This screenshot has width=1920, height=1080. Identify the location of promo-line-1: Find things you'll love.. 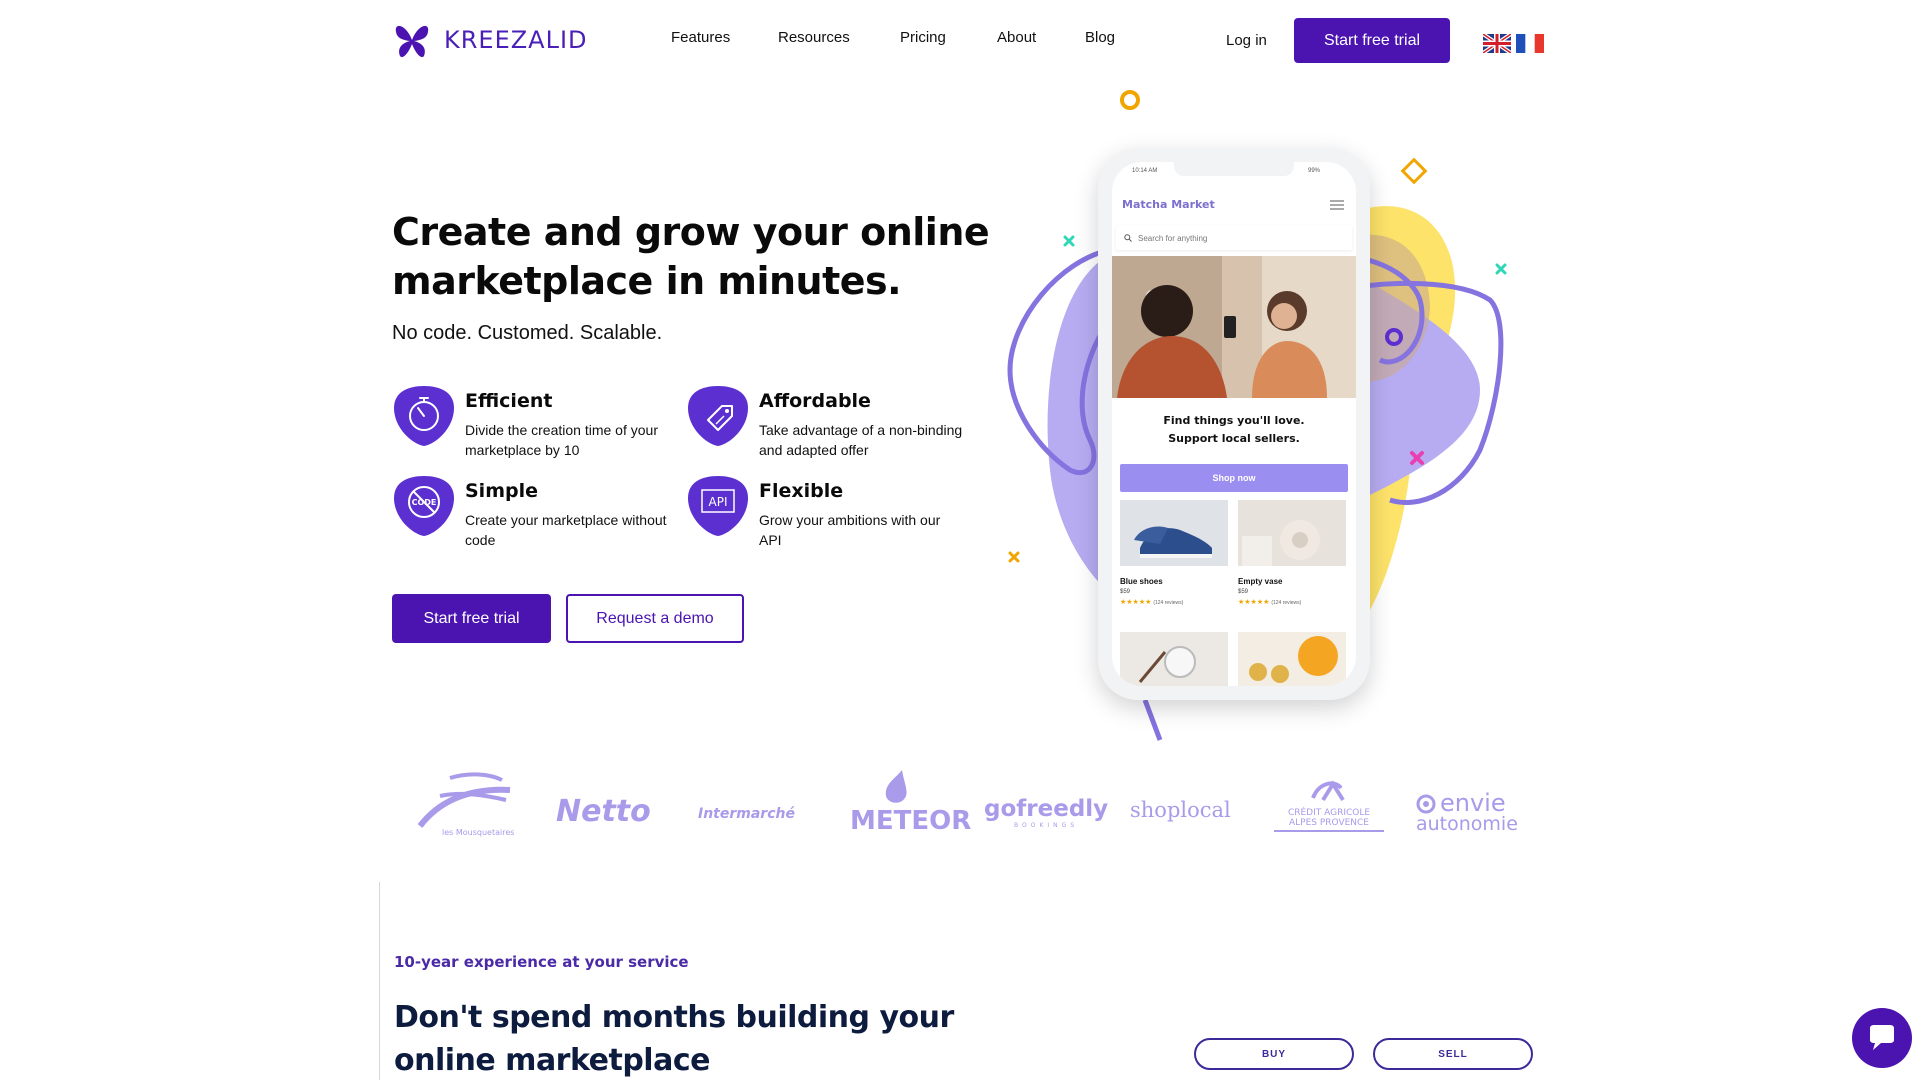
(1234, 420).